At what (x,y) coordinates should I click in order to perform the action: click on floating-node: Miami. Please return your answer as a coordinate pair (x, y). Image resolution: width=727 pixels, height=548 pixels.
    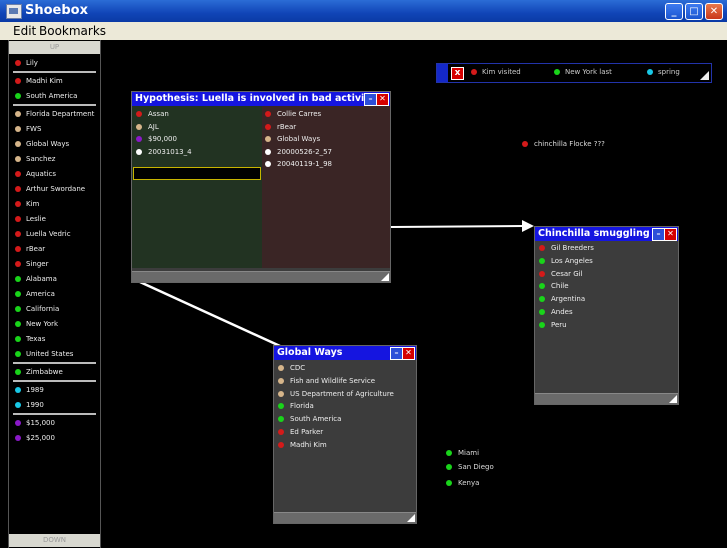
    Looking at the image, I should click on (462, 453).